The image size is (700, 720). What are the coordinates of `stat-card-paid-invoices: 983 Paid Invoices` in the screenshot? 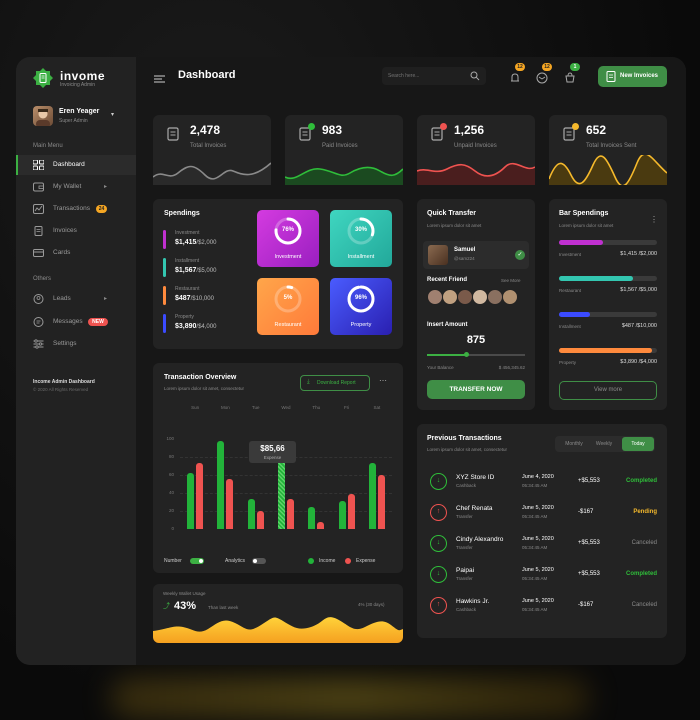 It's located at (344, 150).